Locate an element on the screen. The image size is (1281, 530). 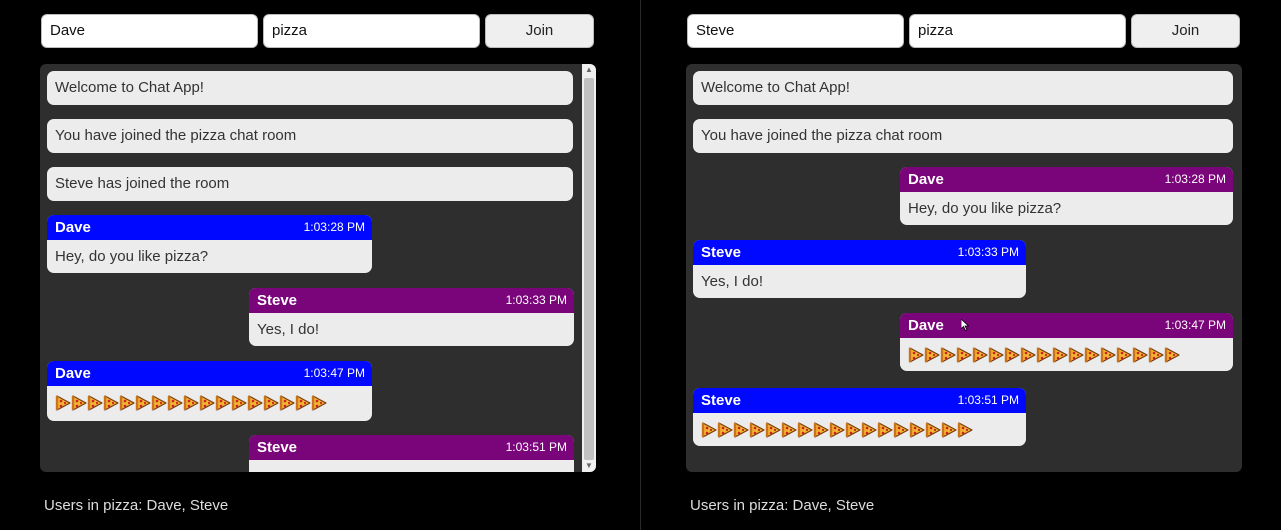
scrollbar: ▲ ▼ is located at coordinates (589, 268).